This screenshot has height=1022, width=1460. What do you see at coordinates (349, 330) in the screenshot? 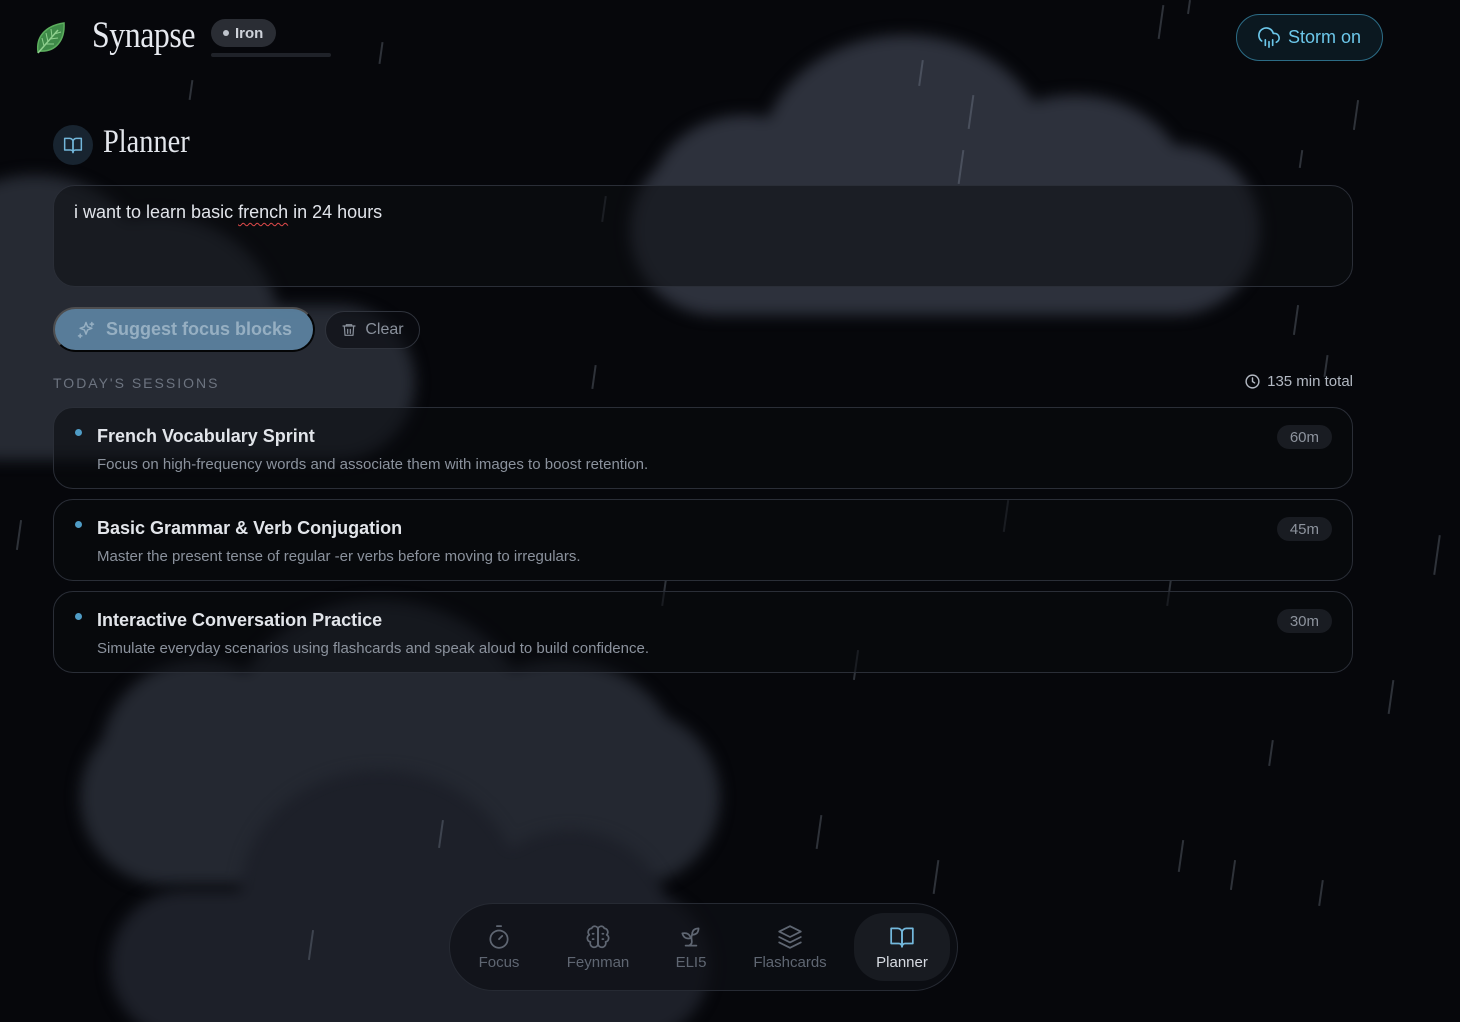
I see `trash-icon` at bounding box center [349, 330].